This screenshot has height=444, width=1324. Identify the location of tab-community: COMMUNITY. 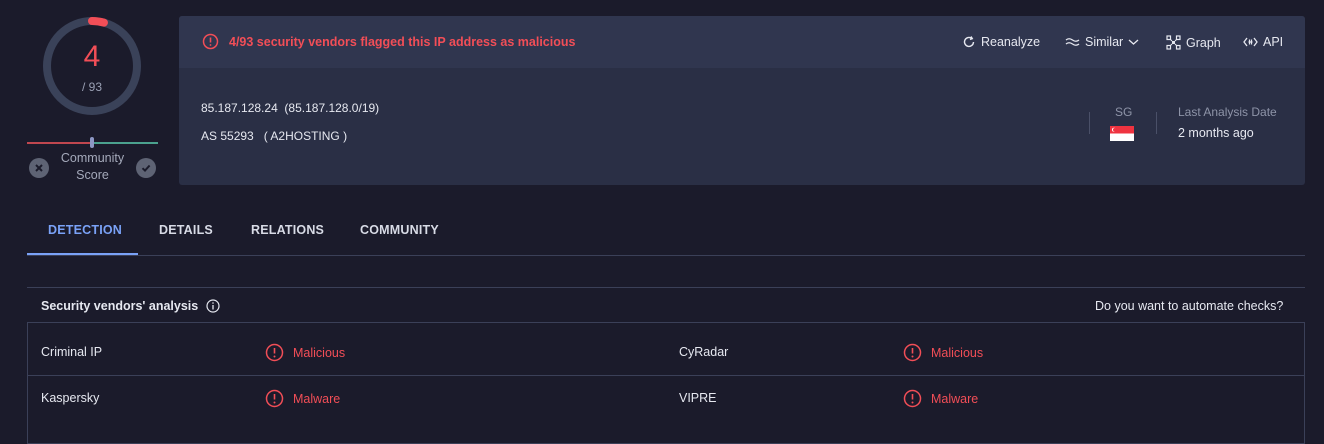
(399, 230).